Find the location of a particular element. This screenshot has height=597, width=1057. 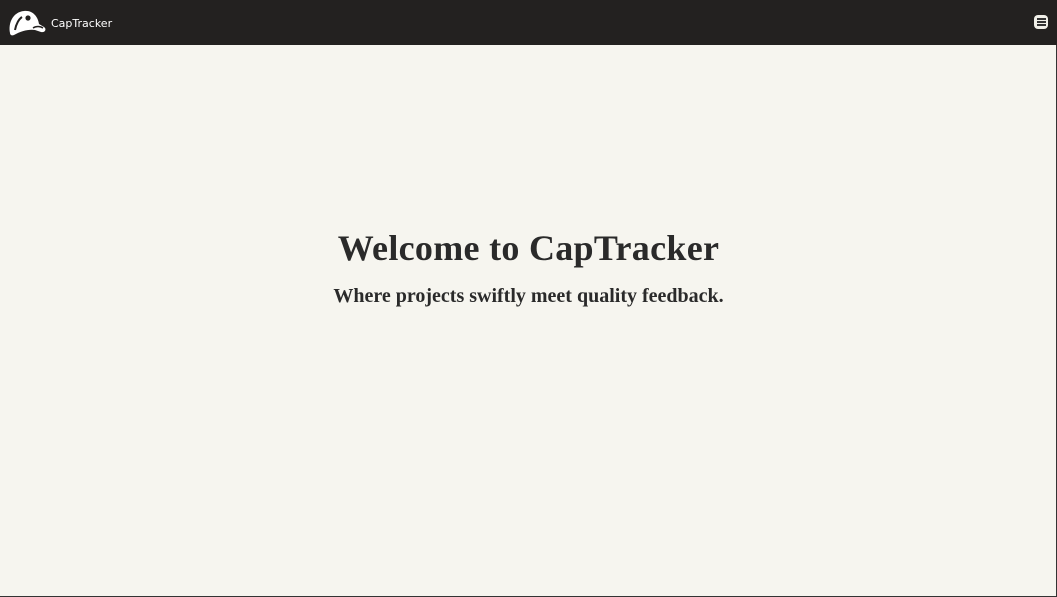

hamburger-menu-icon is located at coordinates (1041, 22).